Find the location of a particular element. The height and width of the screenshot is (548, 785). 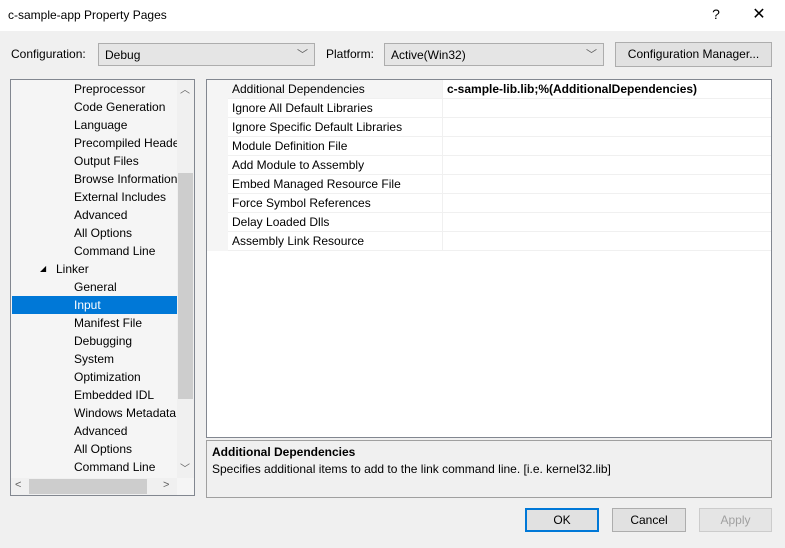

title-bar: c-sample-app Property Pages ? ✕ is located at coordinates (392, 15).